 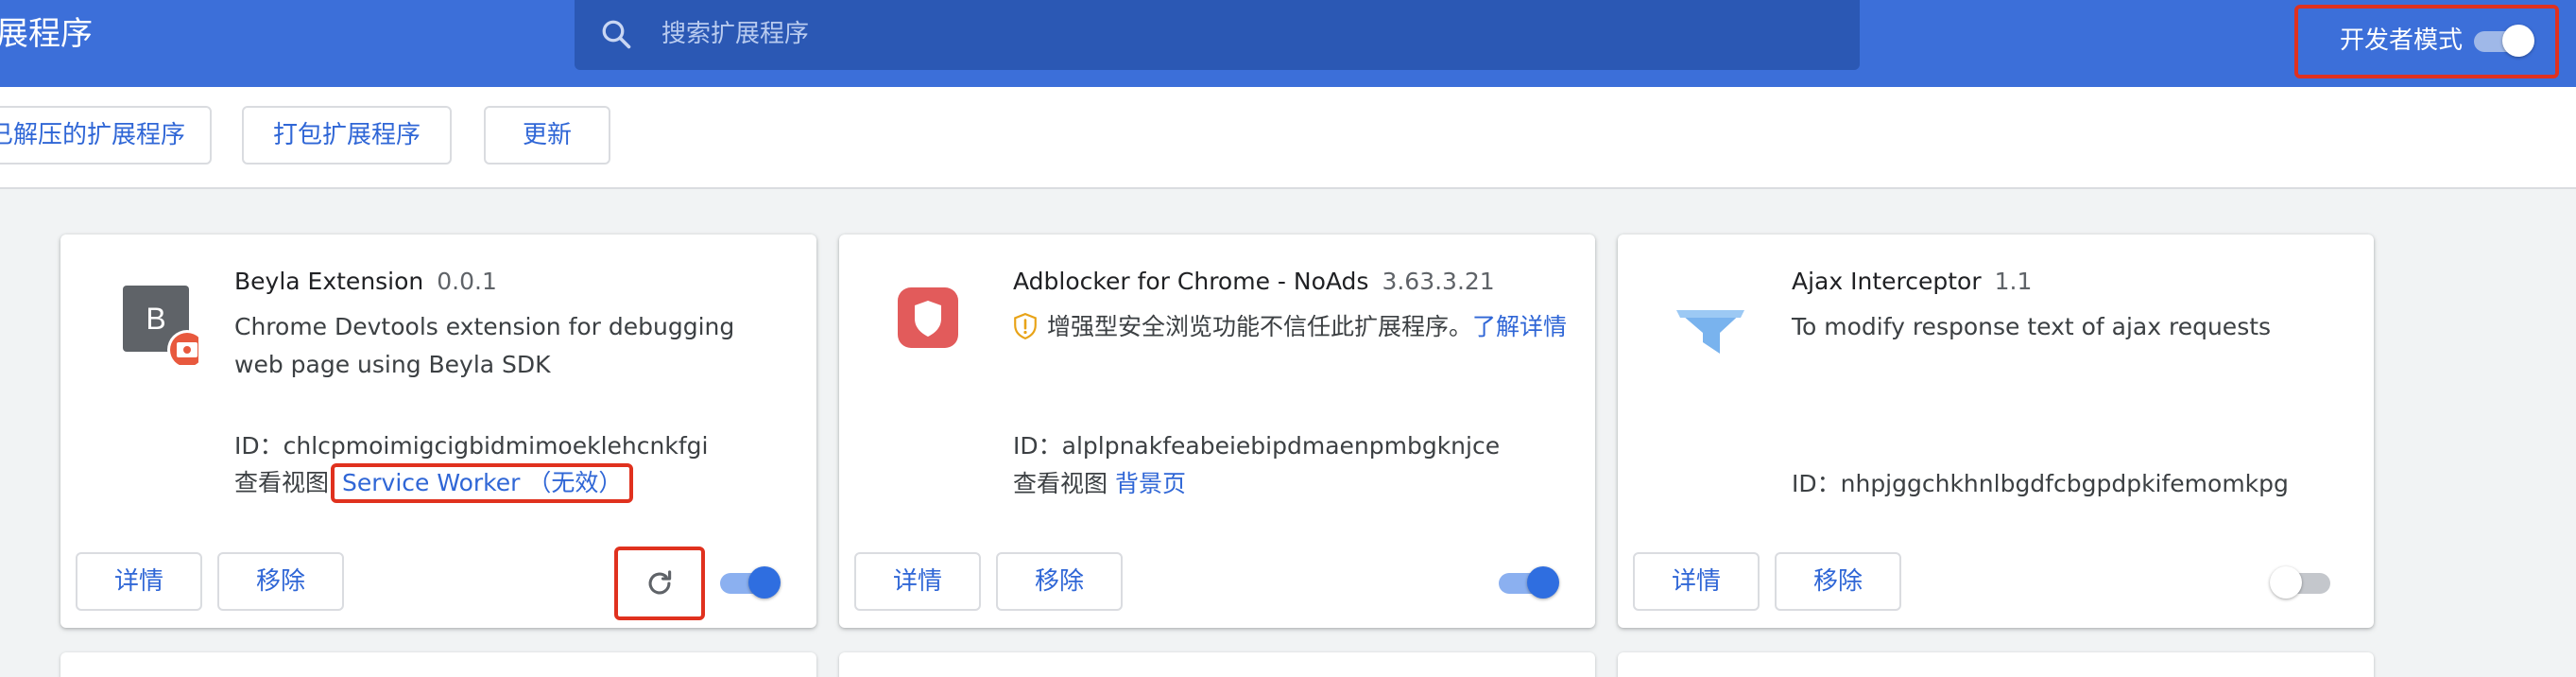 What do you see at coordinates (365, 281) in the screenshot?
I see `extension-name: Beyla Extension 0.0.1` at bounding box center [365, 281].